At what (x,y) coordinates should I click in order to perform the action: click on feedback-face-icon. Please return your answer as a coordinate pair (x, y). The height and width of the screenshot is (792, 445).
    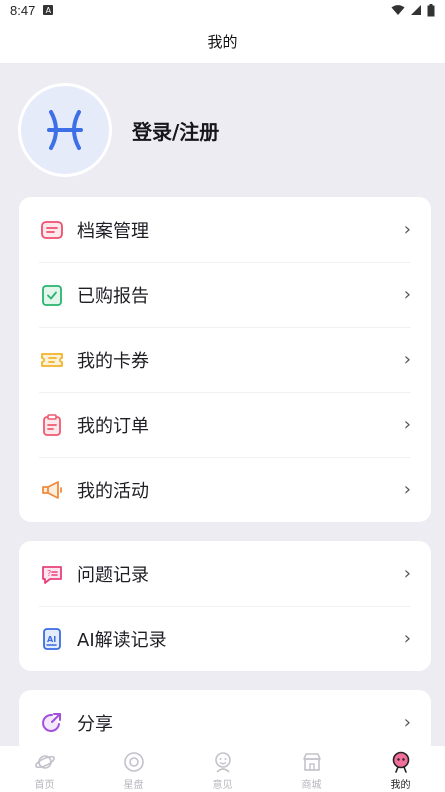
    Looking at the image, I should click on (223, 762).